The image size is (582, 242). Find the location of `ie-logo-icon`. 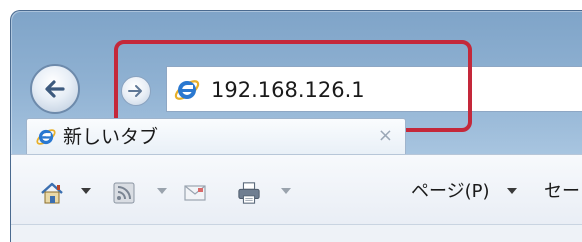

ie-logo-icon is located at coordinates (46, 137).